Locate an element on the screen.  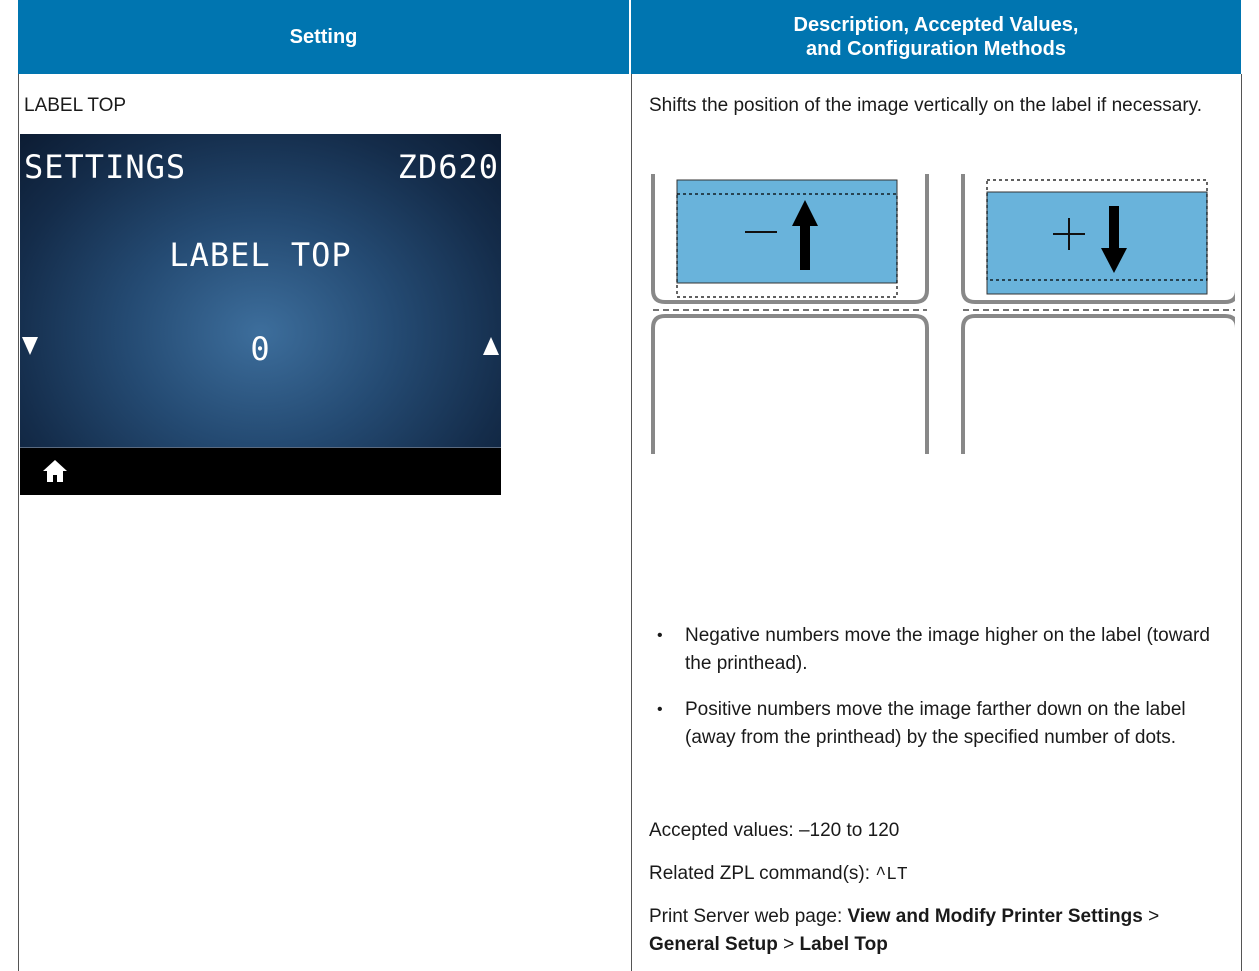
web-path-label: Print Server web page: is located at coordinates (746, 916).